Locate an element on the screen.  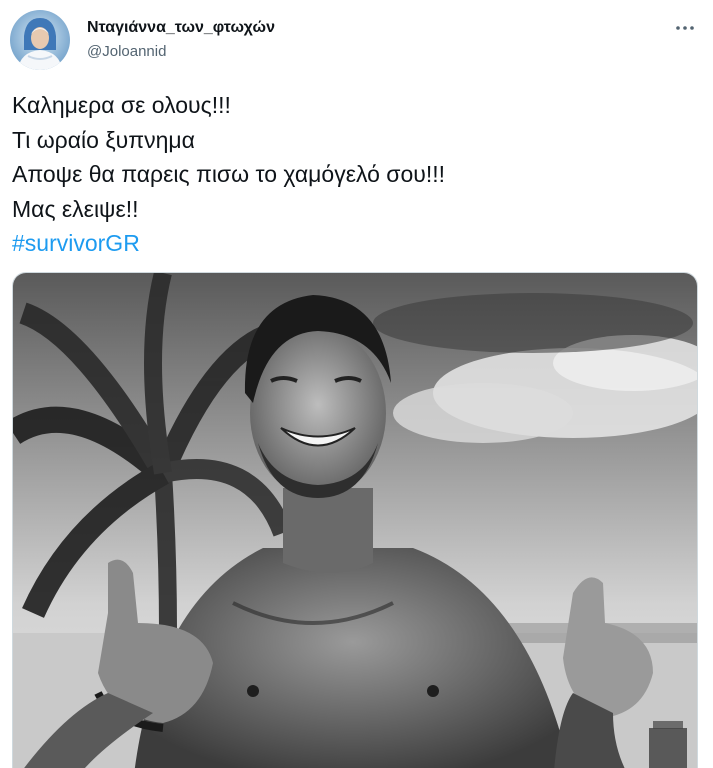
user-block: Νταγιάννα_των_φτωχών @Joloannid is located at coordinates (181, 40).